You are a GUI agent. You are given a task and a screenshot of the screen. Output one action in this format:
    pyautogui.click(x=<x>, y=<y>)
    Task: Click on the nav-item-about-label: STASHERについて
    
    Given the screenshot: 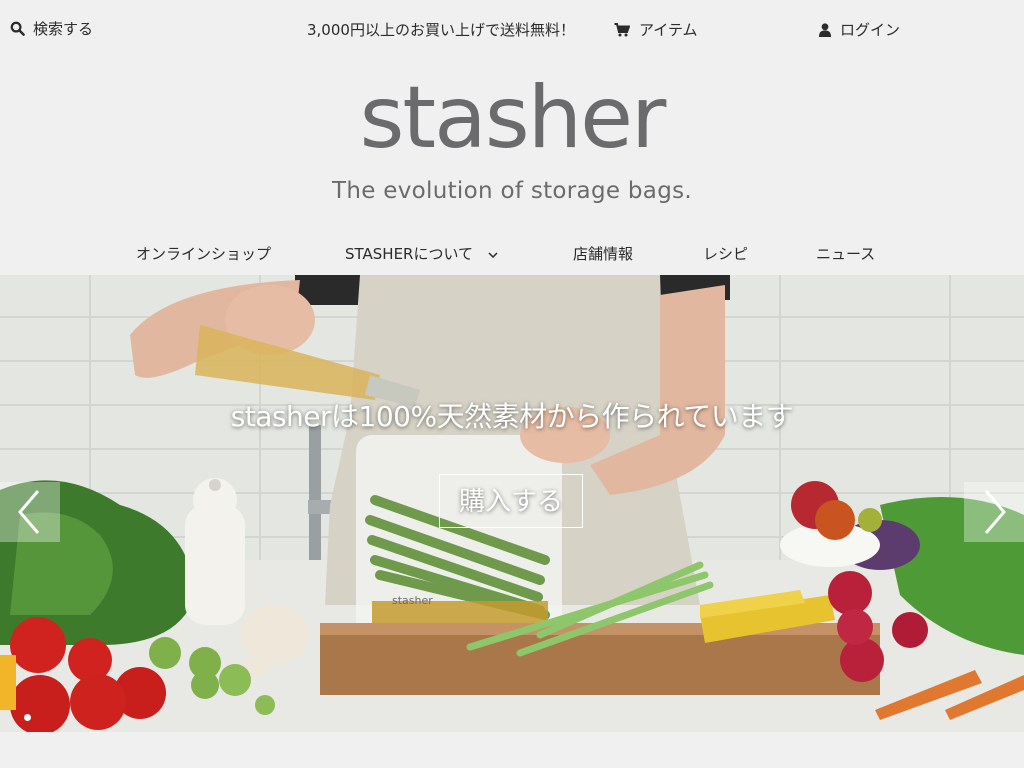 What is the action you would take?
    pyautogui.click(x=409, y=254)
    